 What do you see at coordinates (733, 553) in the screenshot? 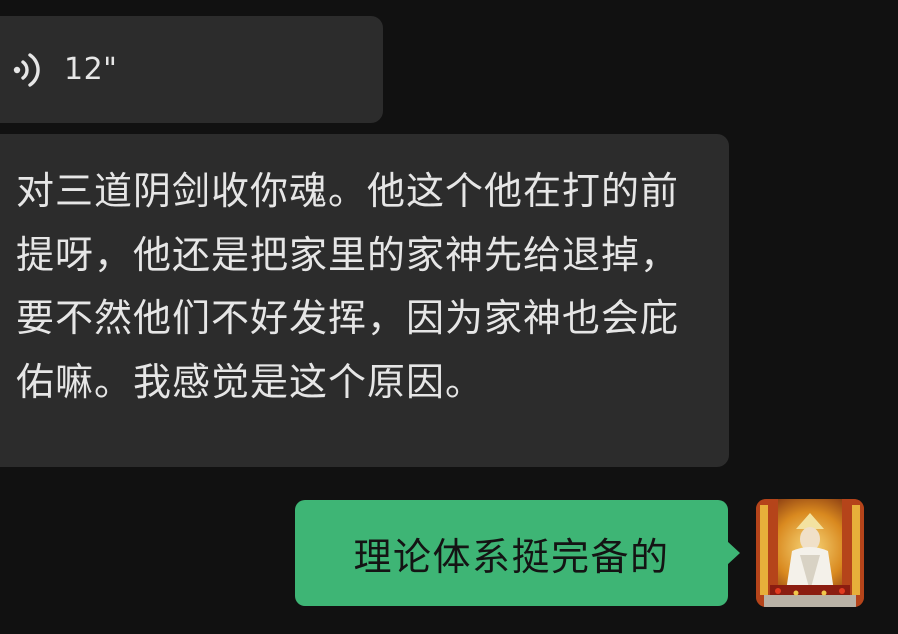
I see `bubble-tail` at bounding box center [733, 553].